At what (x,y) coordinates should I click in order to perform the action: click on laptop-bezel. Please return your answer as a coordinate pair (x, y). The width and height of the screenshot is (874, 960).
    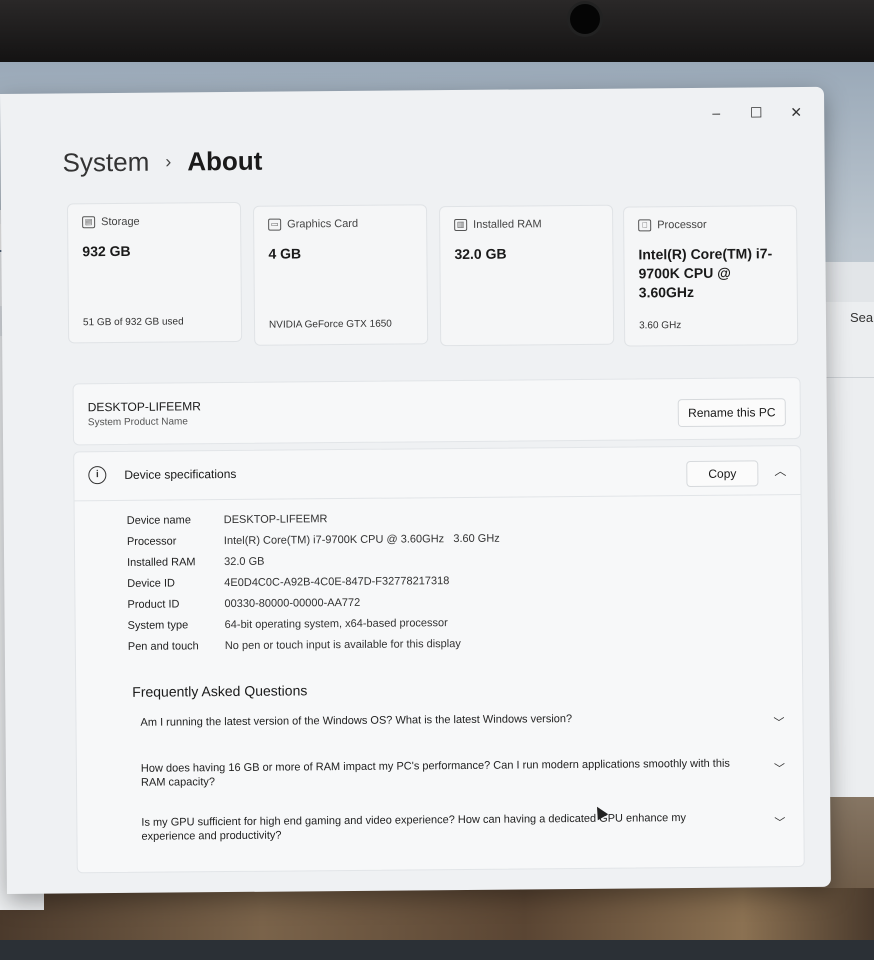
    Looking at the image, I should click on (437, 31).